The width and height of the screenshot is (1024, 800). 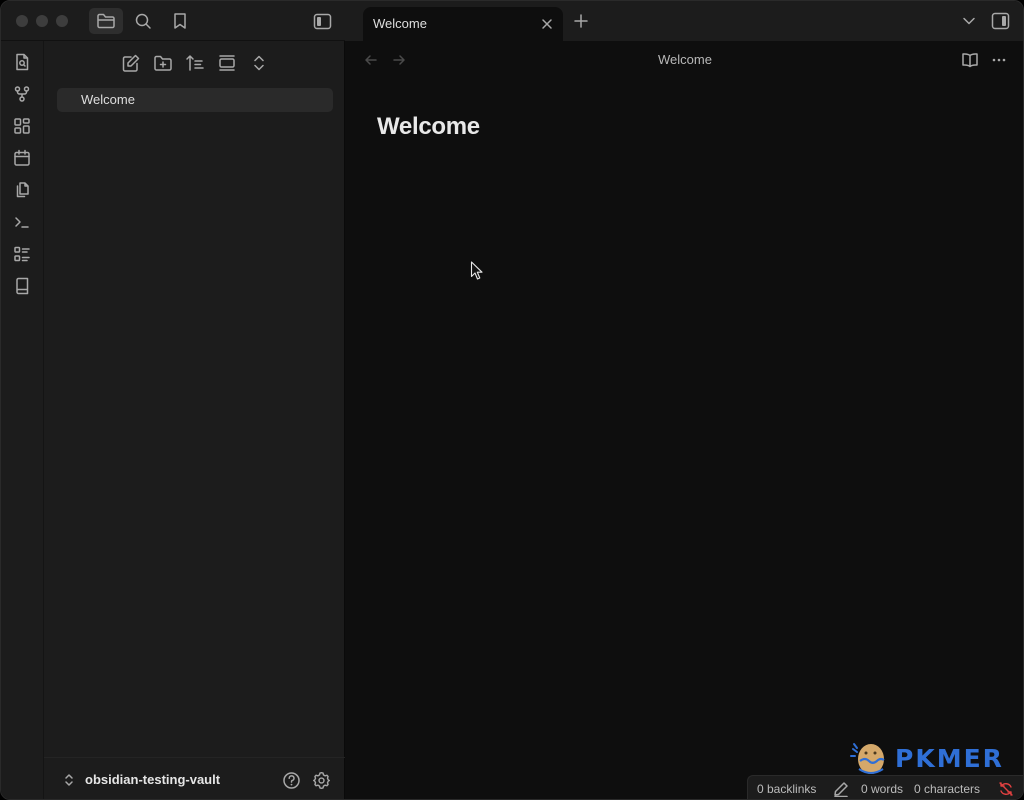 I want to click on backlinks-count: 0 backlinks, so click(x=786, y=789).